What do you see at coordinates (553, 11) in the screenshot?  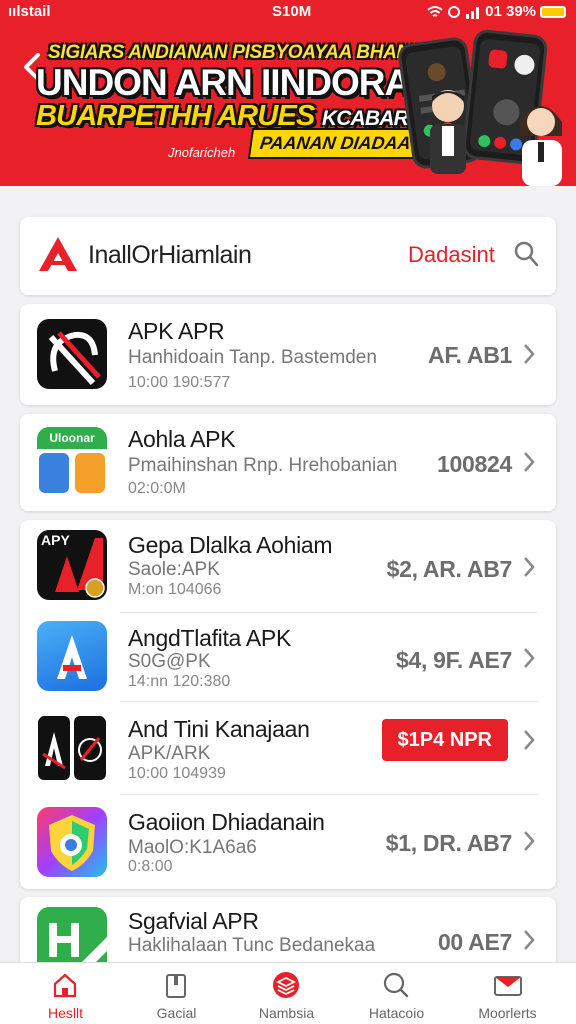 I see `battery-icon` at bounding box center [553, 11].